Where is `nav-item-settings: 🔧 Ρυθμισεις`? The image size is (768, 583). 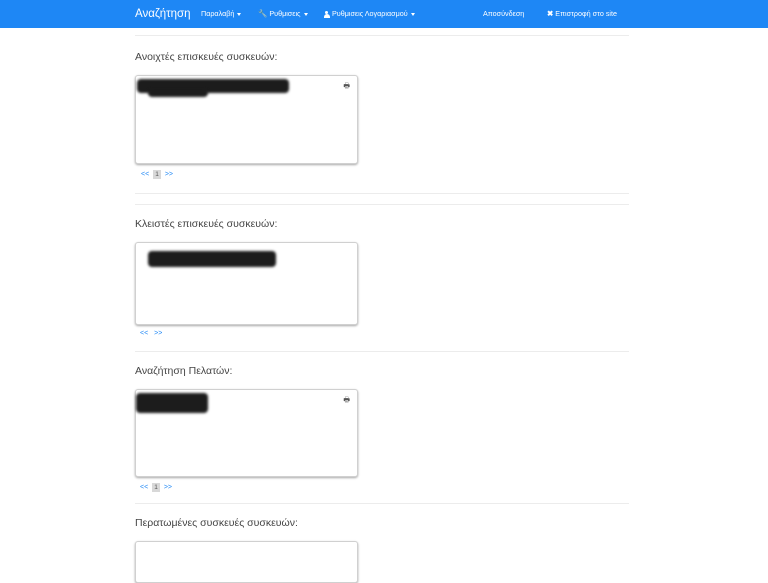
nav-item-settings: 🔧 Ρυθμισεις is located at coordinates (283, 14).